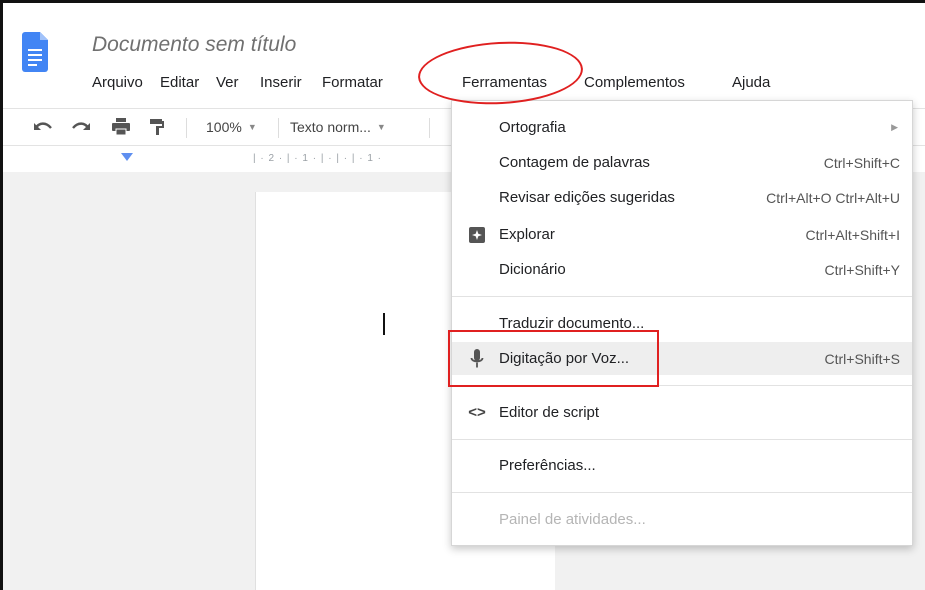 The image size is (925, 590). I want to click on submenu-arrow-icon: ▶, so click(894, 127).